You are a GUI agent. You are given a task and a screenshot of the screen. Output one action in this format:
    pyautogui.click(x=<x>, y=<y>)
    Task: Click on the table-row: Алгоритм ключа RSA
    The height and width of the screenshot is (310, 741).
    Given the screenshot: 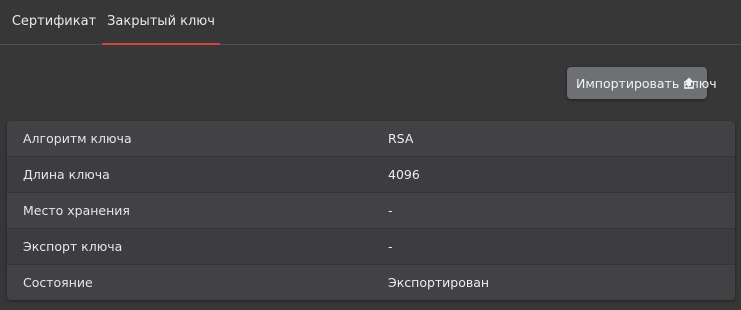 What is the action you would take?
    pyautogui.click(x=371, y=139)
    